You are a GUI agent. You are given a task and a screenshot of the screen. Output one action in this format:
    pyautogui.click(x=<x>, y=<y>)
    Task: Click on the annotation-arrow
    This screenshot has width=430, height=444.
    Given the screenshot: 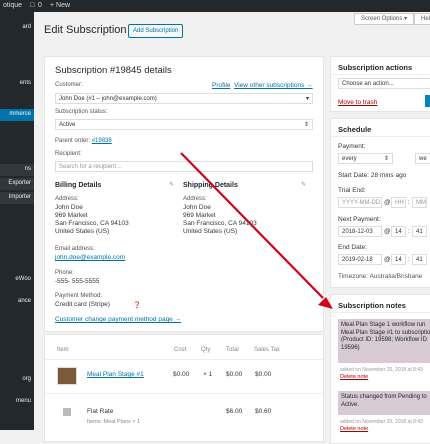 What is the action you would take?
    pyautogui.click(x=256, y=230)
    